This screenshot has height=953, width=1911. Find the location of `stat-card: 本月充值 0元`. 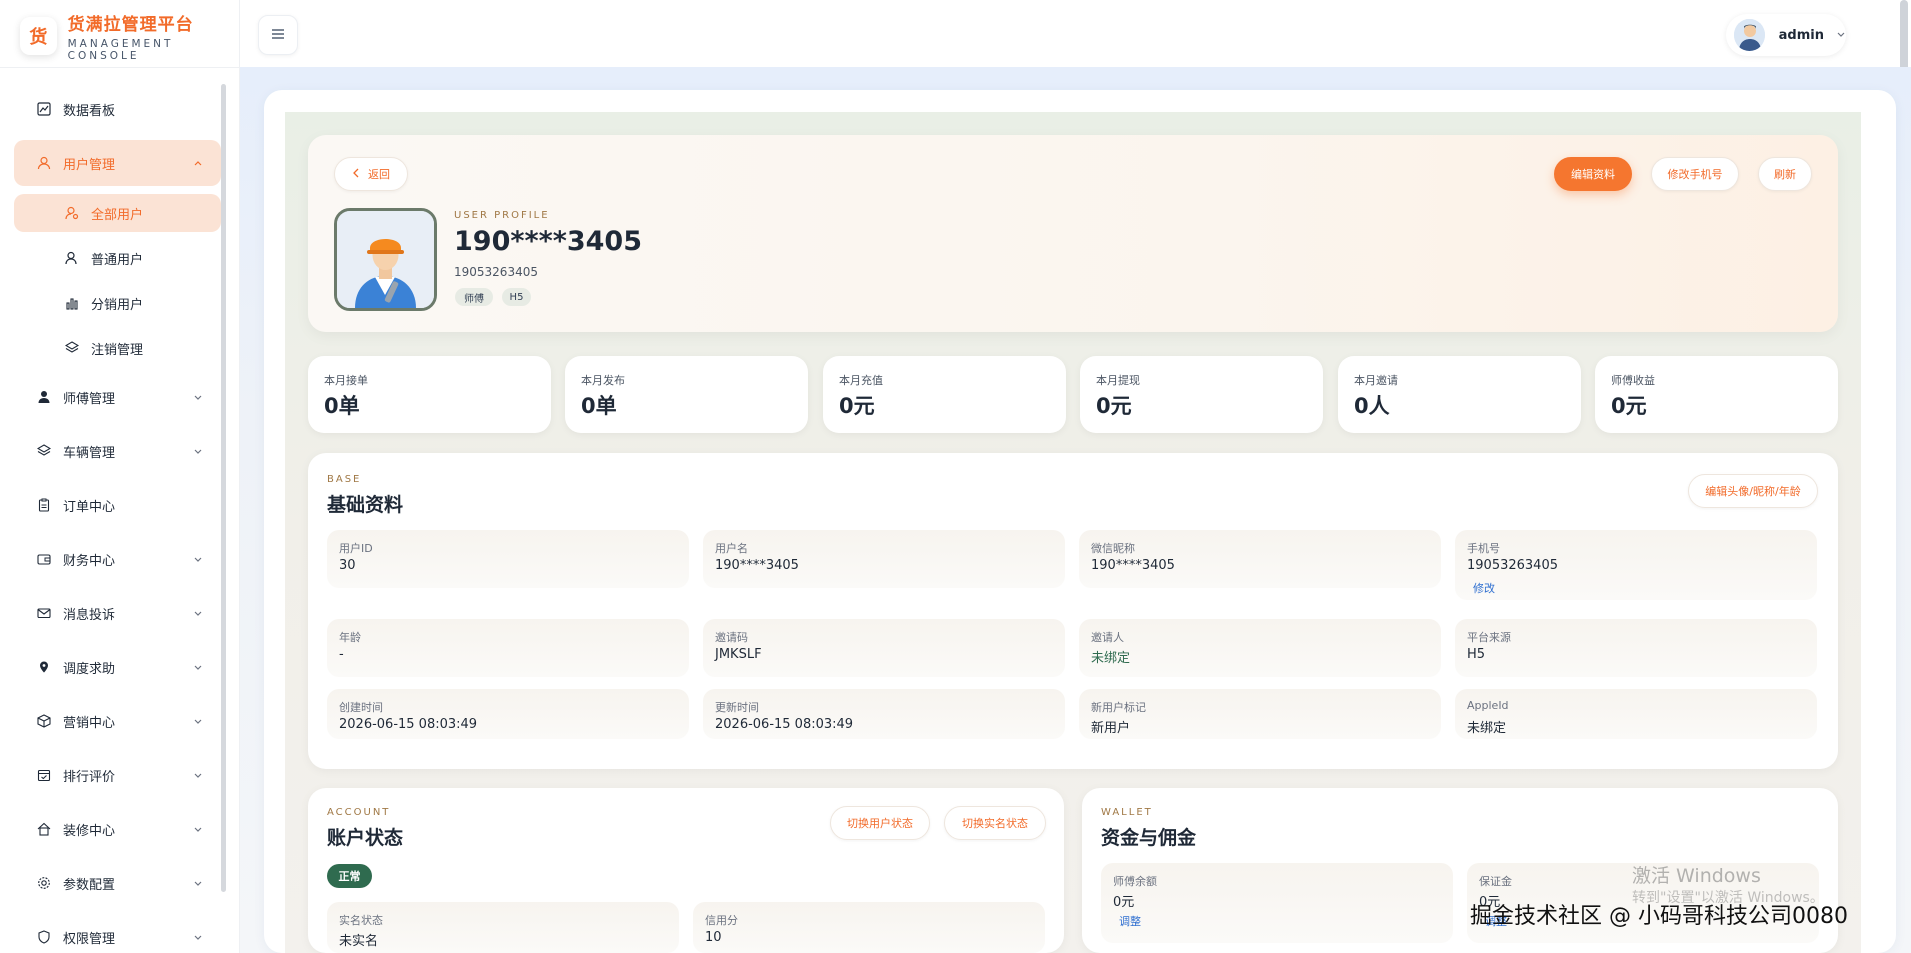

stat-card: 本月充值 0元 is located at coordinates (944, 394).